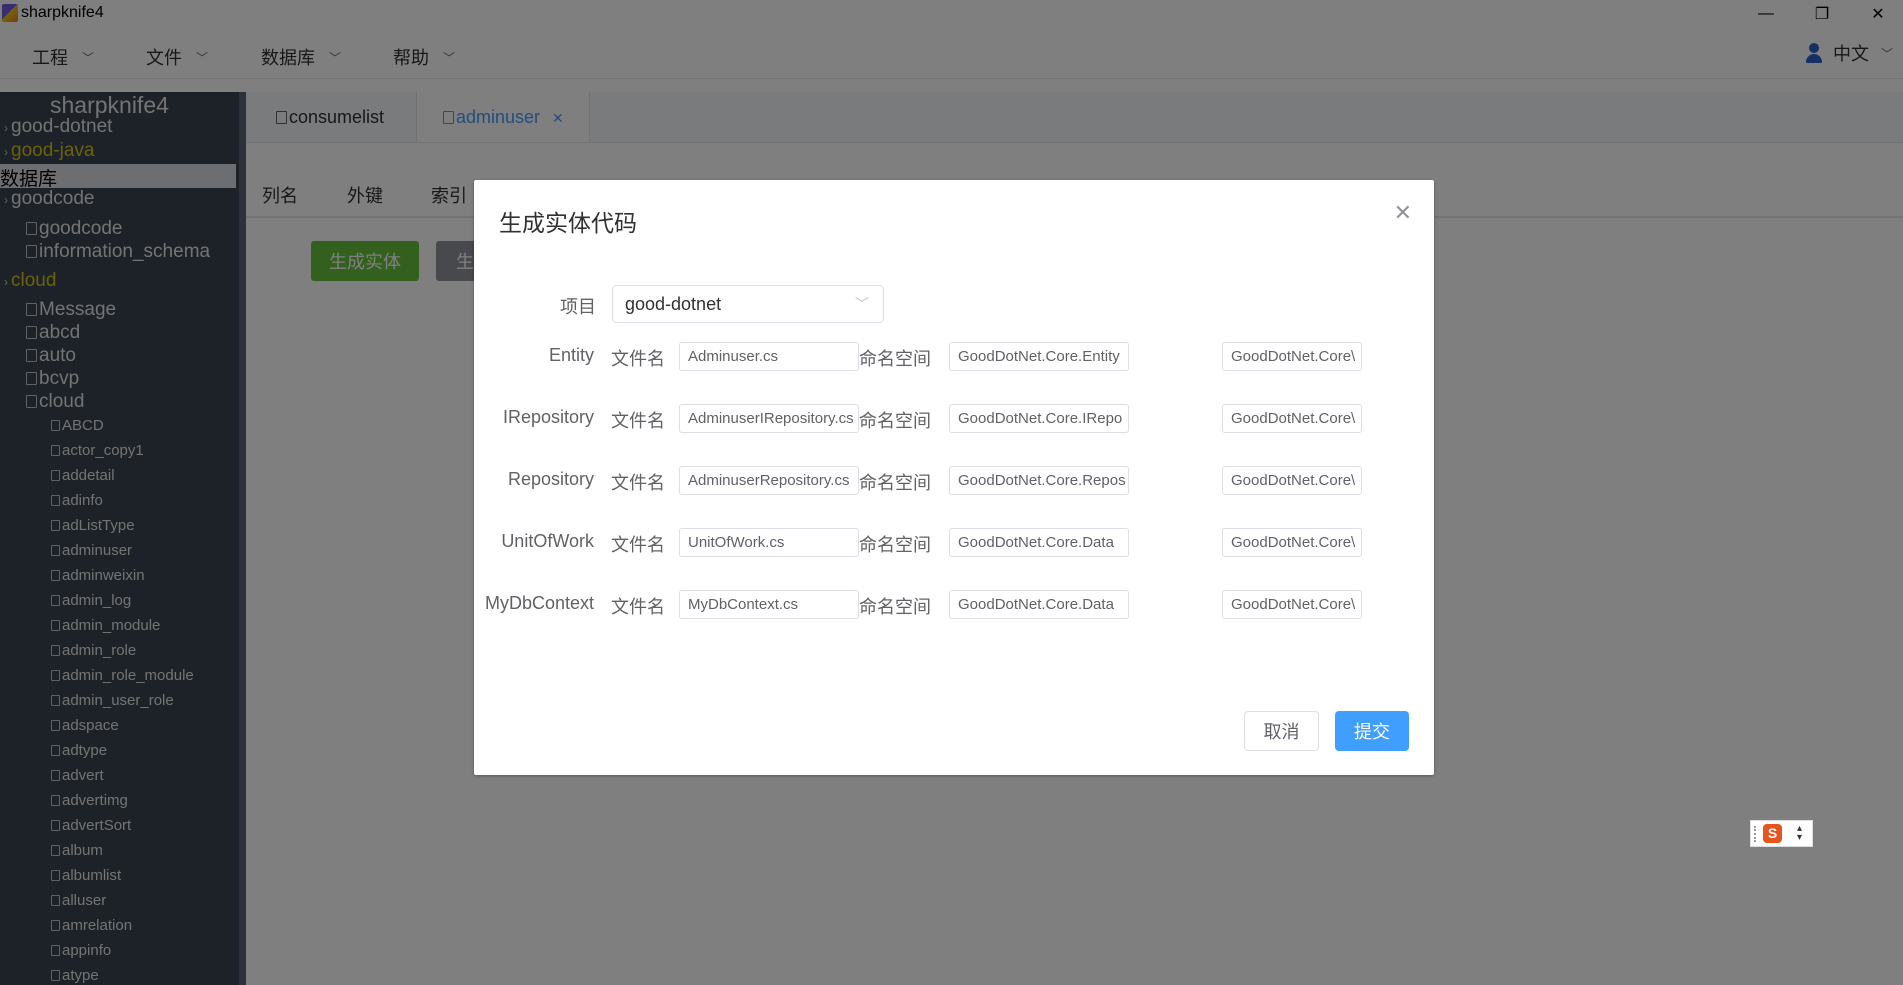 The image size is (1903, 985). I want to click on ime-toolbar: S ▴ ▾, so click(1781, 833).